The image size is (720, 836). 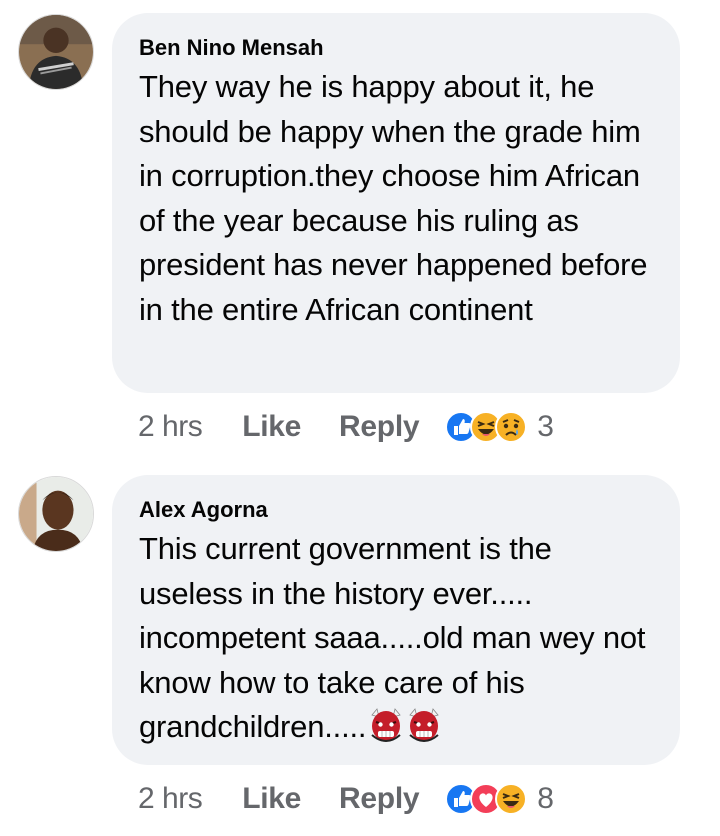 What do you see at coordinates (545, 798) in the screenshot?
I see `reaction-count: 8` at bounding box center [545, 798].